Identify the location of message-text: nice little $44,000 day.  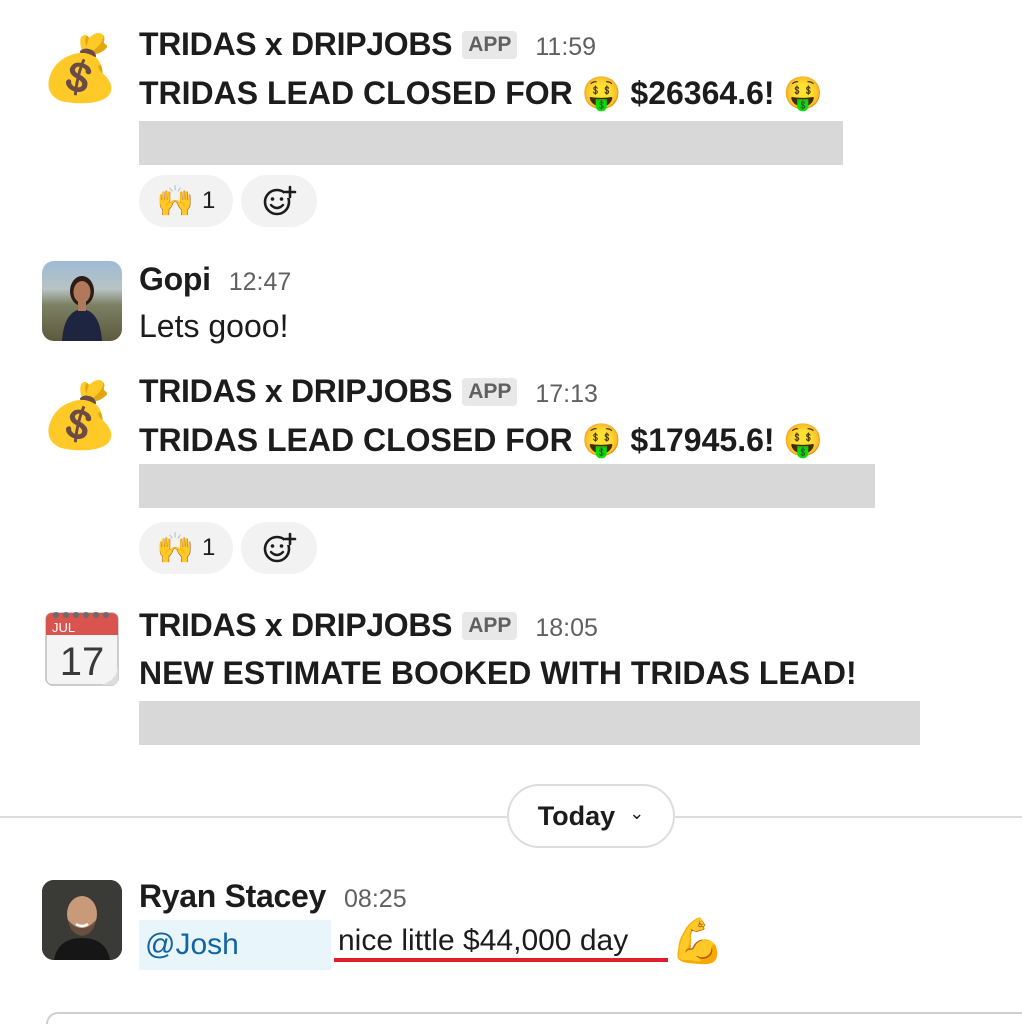
(483, 940).